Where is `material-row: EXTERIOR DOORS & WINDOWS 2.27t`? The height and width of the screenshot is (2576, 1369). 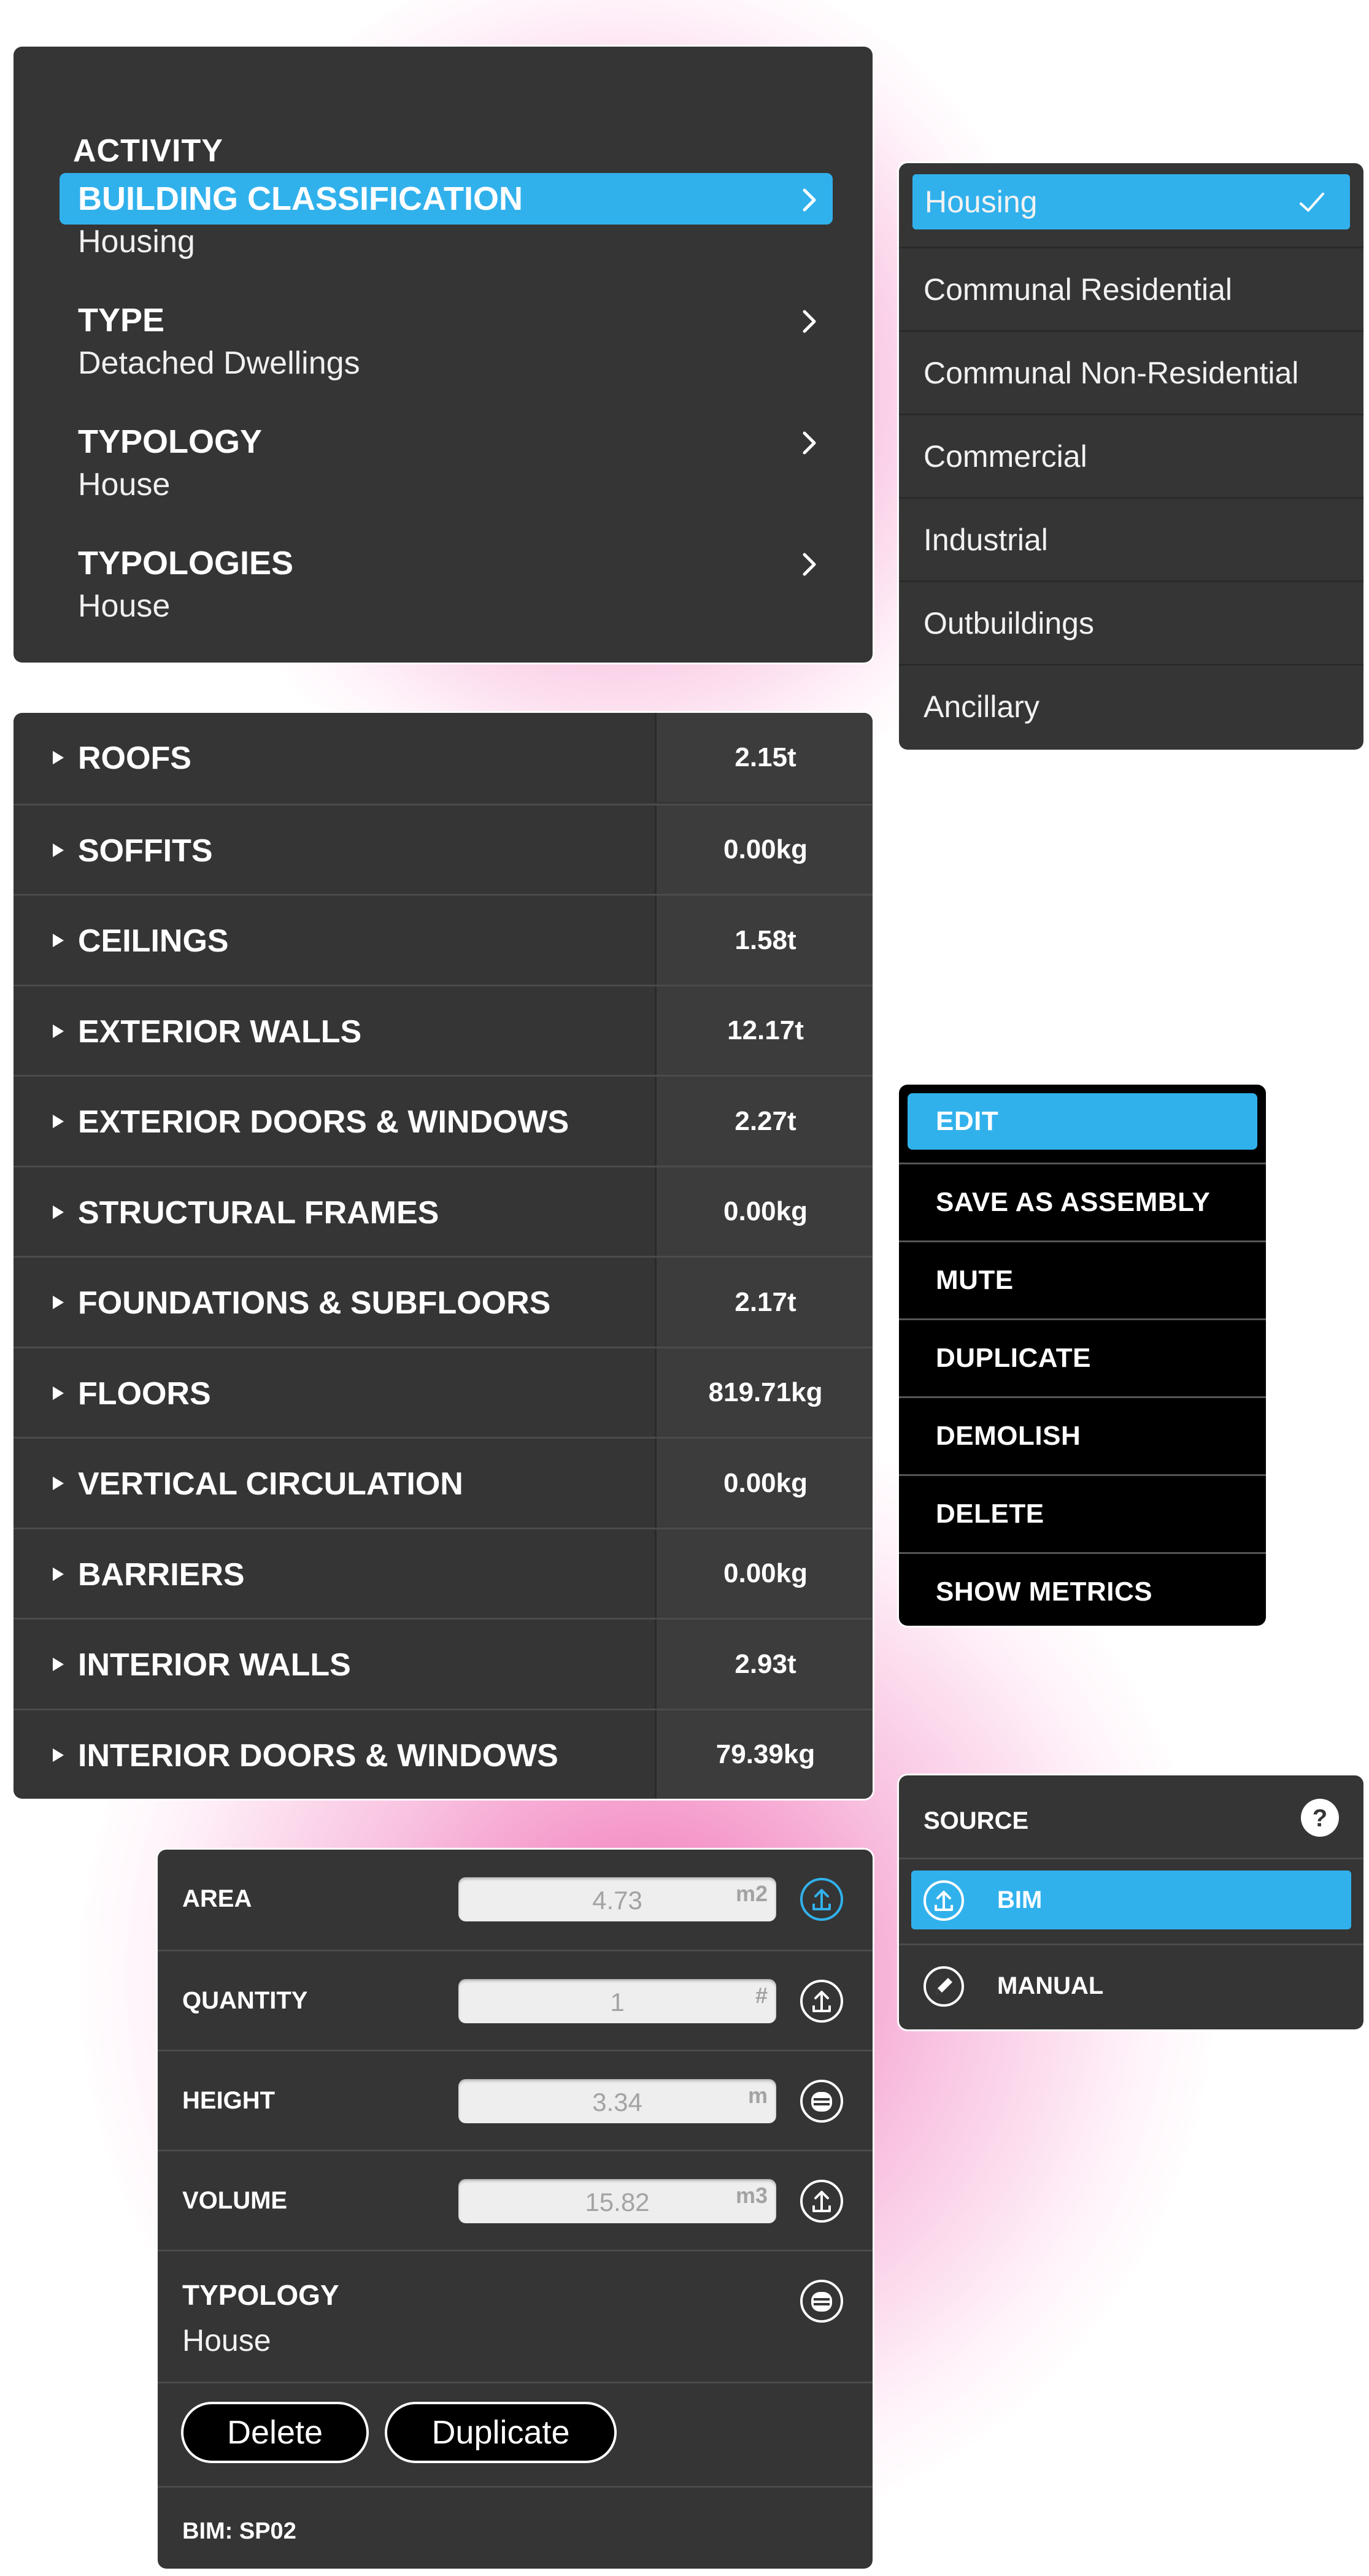 material-row: EXTERIOR DOORS & WINDOWS 2.27t is located at coordinates (443, 1120).